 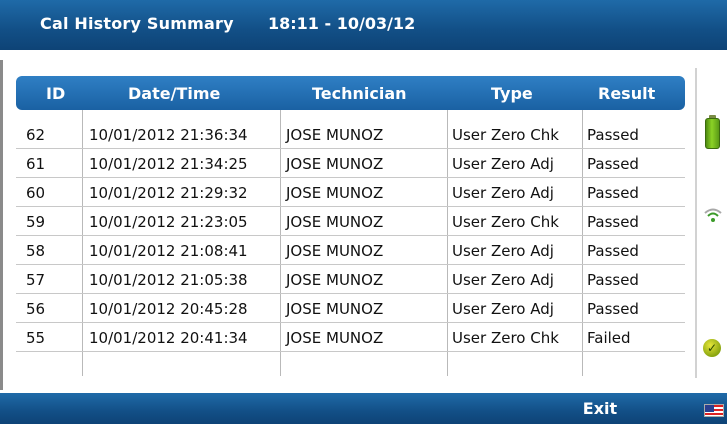 What do you see at coordinates (363, 408) in the screenshot?
I see `bottom-bar: Exit` at bounding box center [363, 408].